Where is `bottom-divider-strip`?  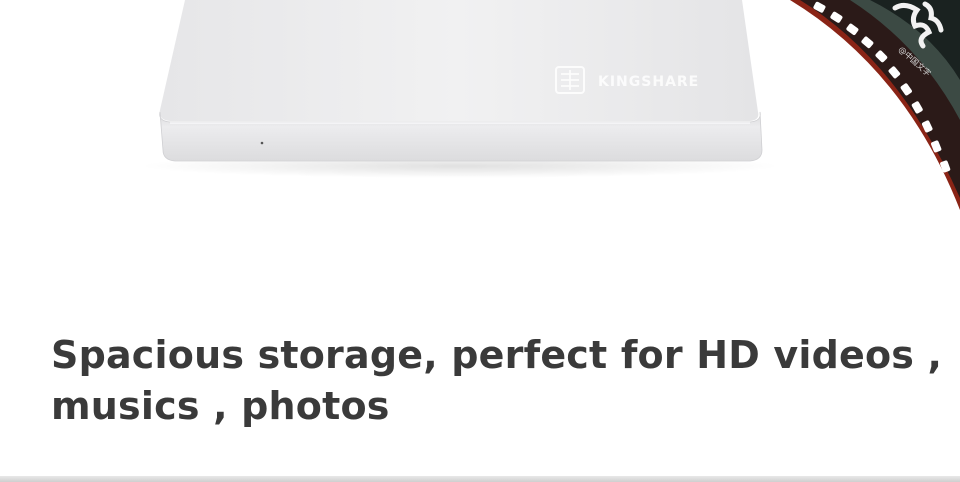 bottom-divider-strip is located at coordinates (480, 479).